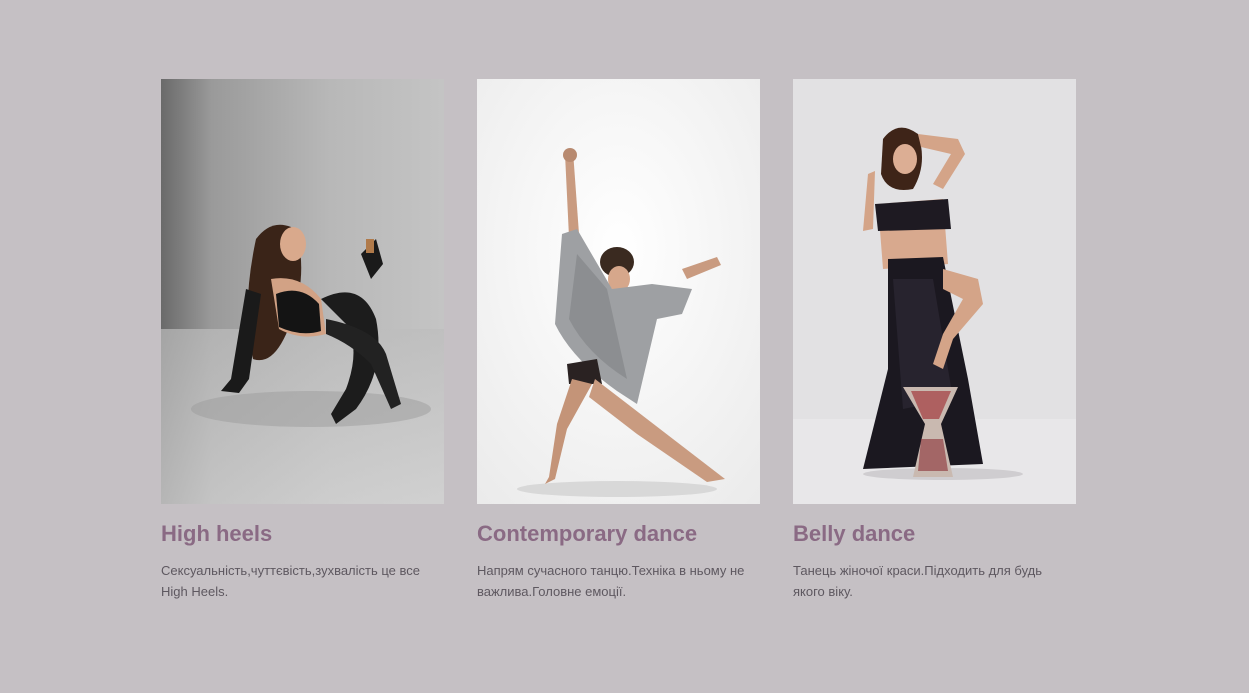 The width and height of the screenshot is (1249, 693). What do you see at coordinates (302, 534) in the screenshot?
I see `card-title: High heels` at bounding box center [302, 534].